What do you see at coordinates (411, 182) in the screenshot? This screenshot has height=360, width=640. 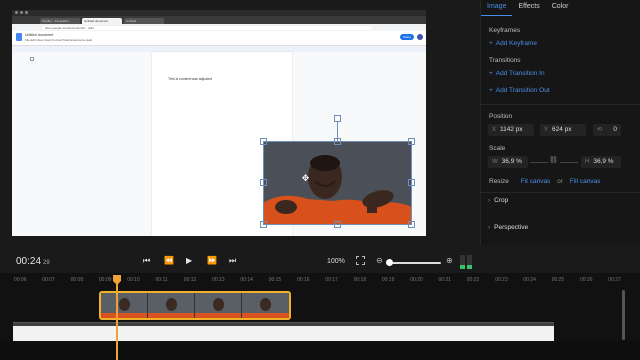 I see `resize-handle-right` at bounding box center [411, 182].